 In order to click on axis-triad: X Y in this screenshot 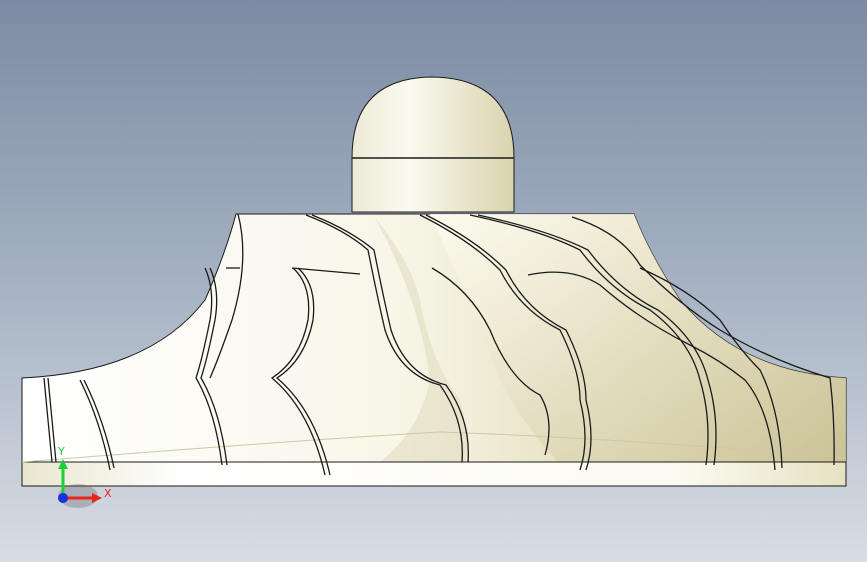, I will do `click(84, 476)`.